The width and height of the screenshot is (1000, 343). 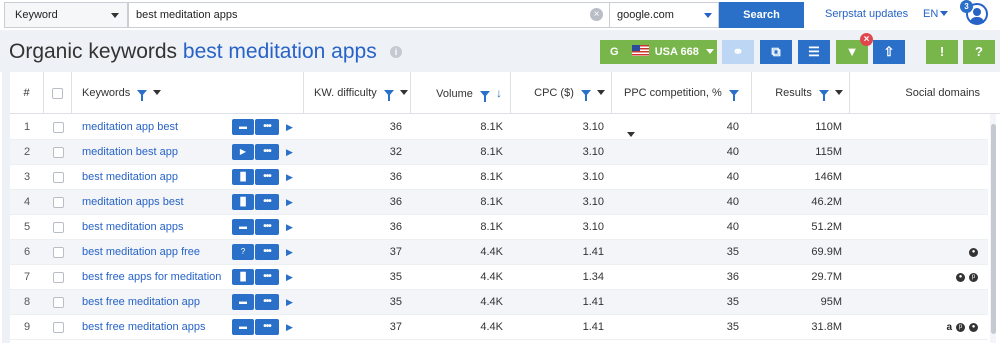 I want to click on report-issue-icon: !, so click(x=942, y=52).